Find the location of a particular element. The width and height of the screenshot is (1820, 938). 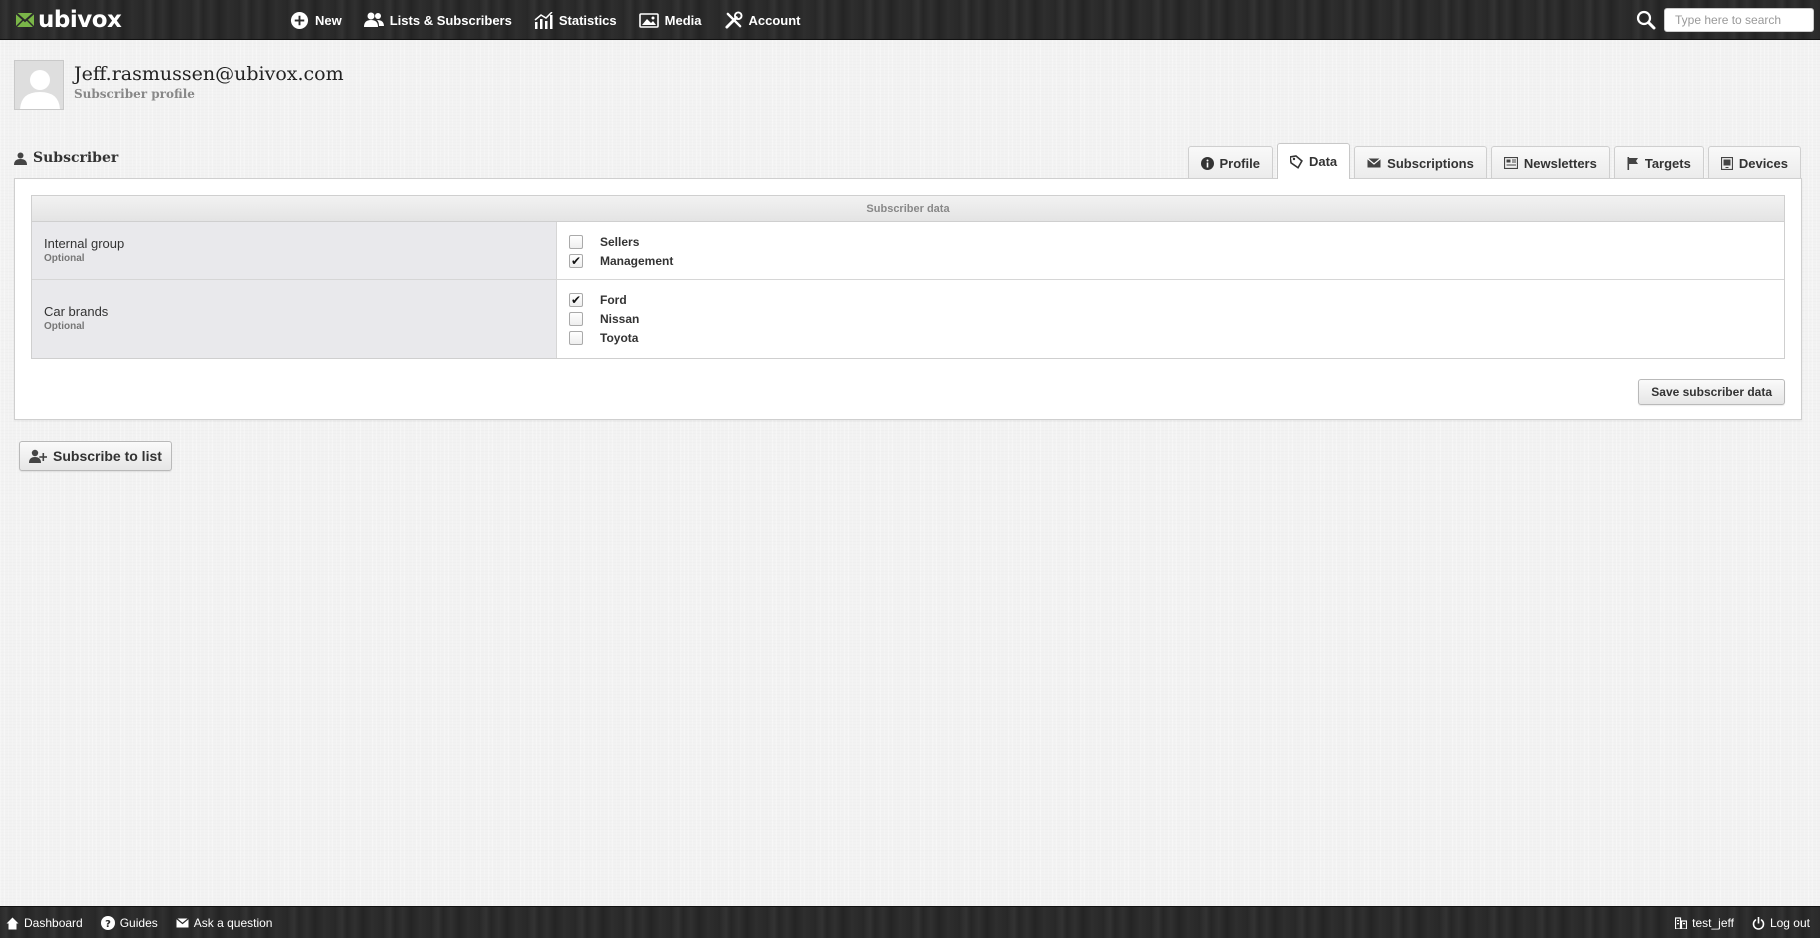

option-sellers: Sellers is located at coordinates (1170, 241).